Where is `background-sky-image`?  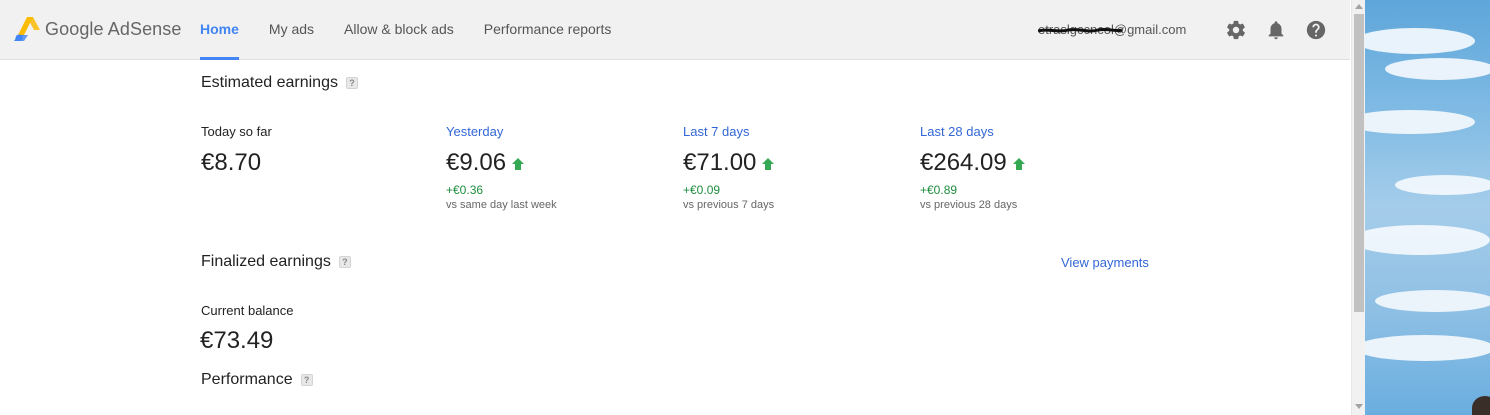
background-sky-image is located at coordinates (1427, 207).